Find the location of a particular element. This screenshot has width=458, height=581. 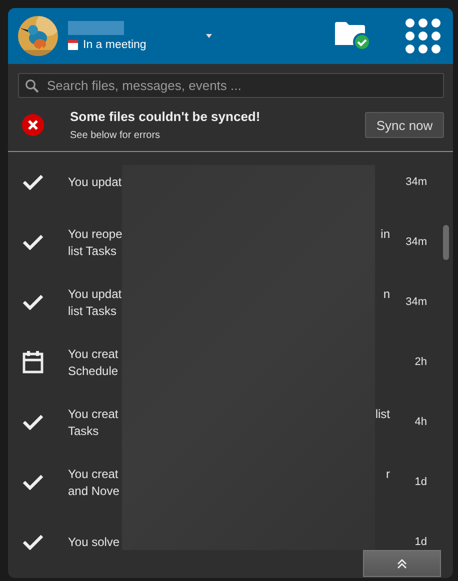

activity-text: list is located at coordinates (382, 413).